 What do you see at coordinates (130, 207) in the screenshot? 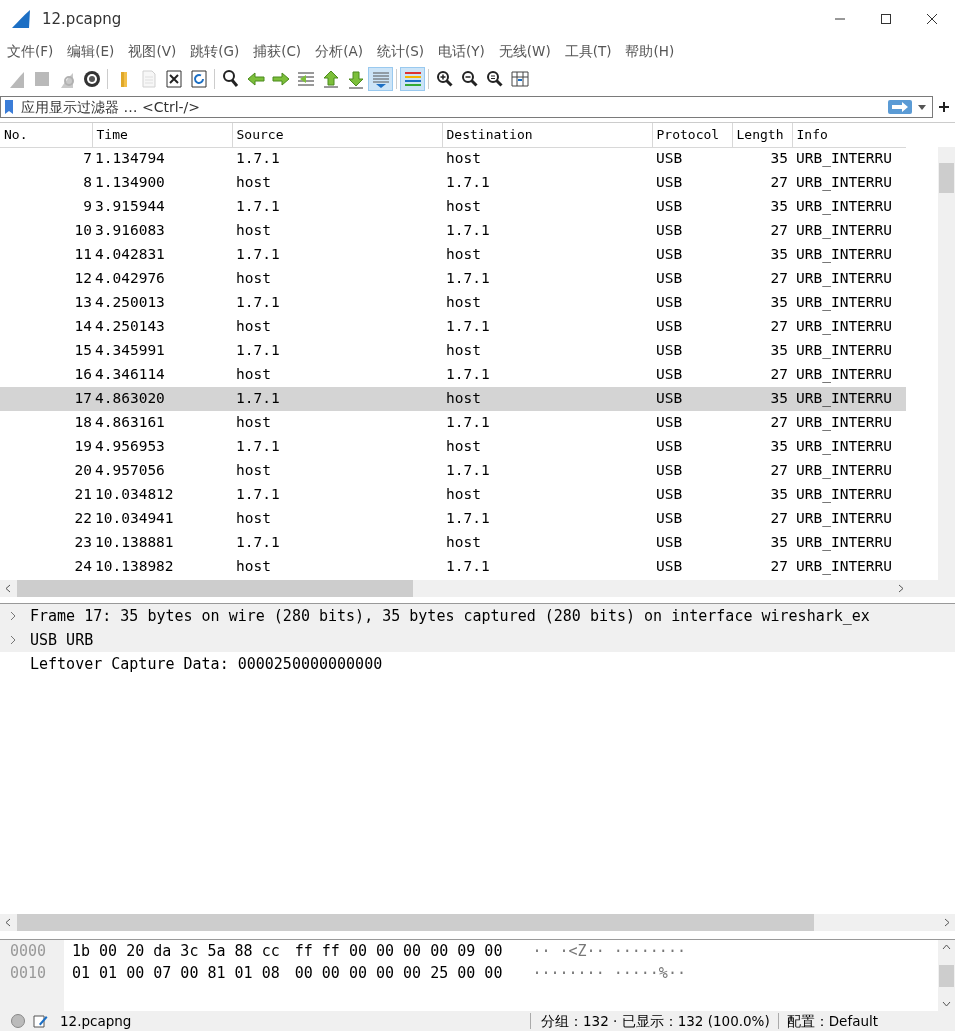
I see `table-cell-text: 3.915944` at bounding box center [130, 207].